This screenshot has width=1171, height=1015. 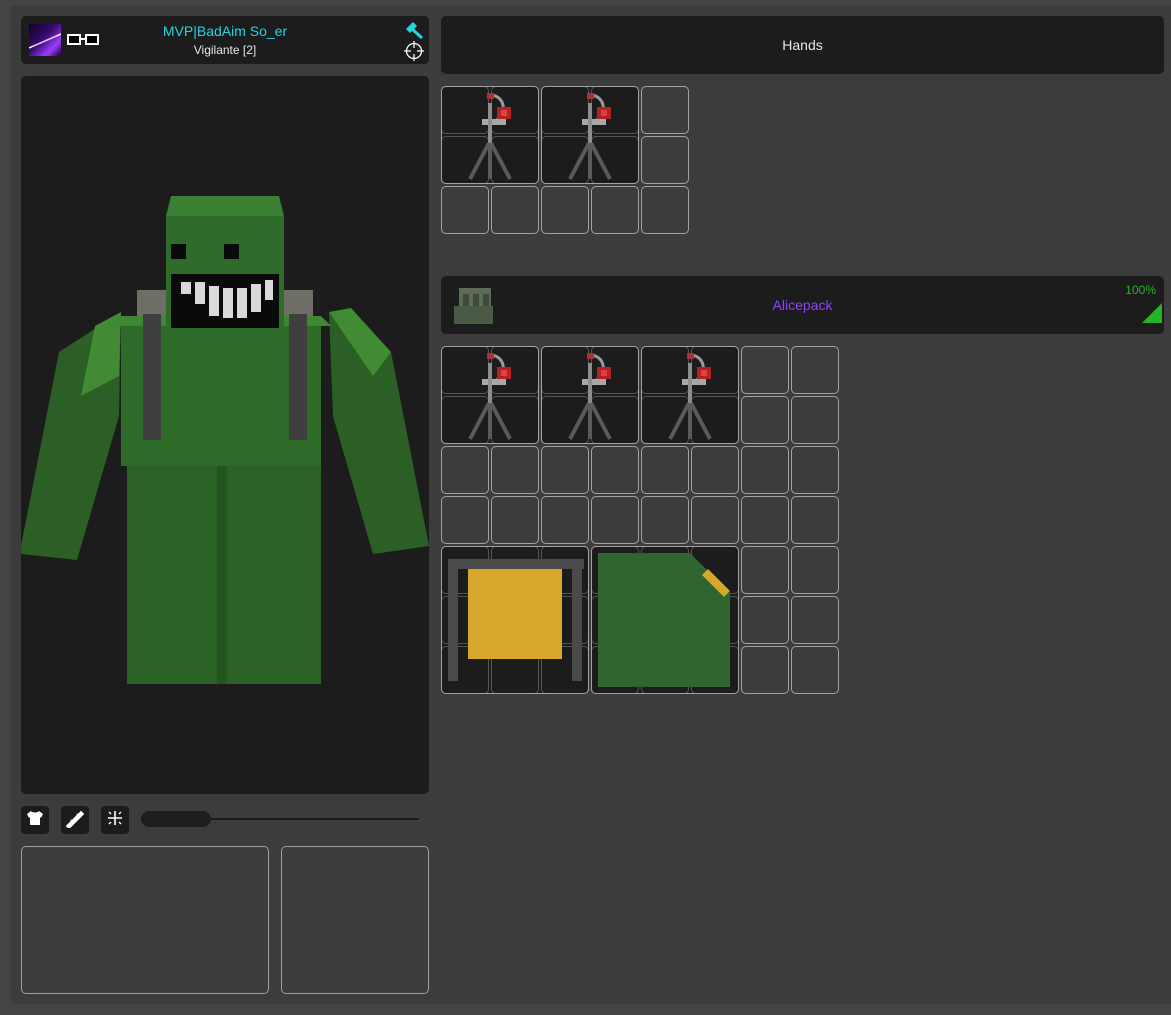 I want to click on hands-title: Hands, so click(x=802, y=45).